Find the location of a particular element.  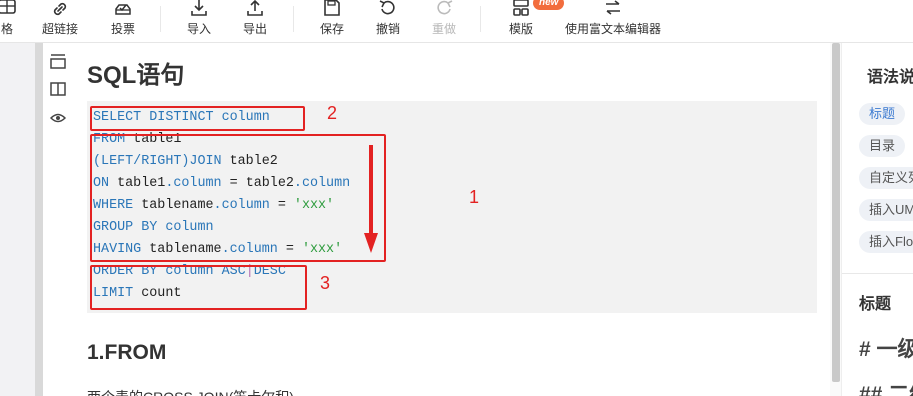

left-rail is located at coordinates (39, 219).